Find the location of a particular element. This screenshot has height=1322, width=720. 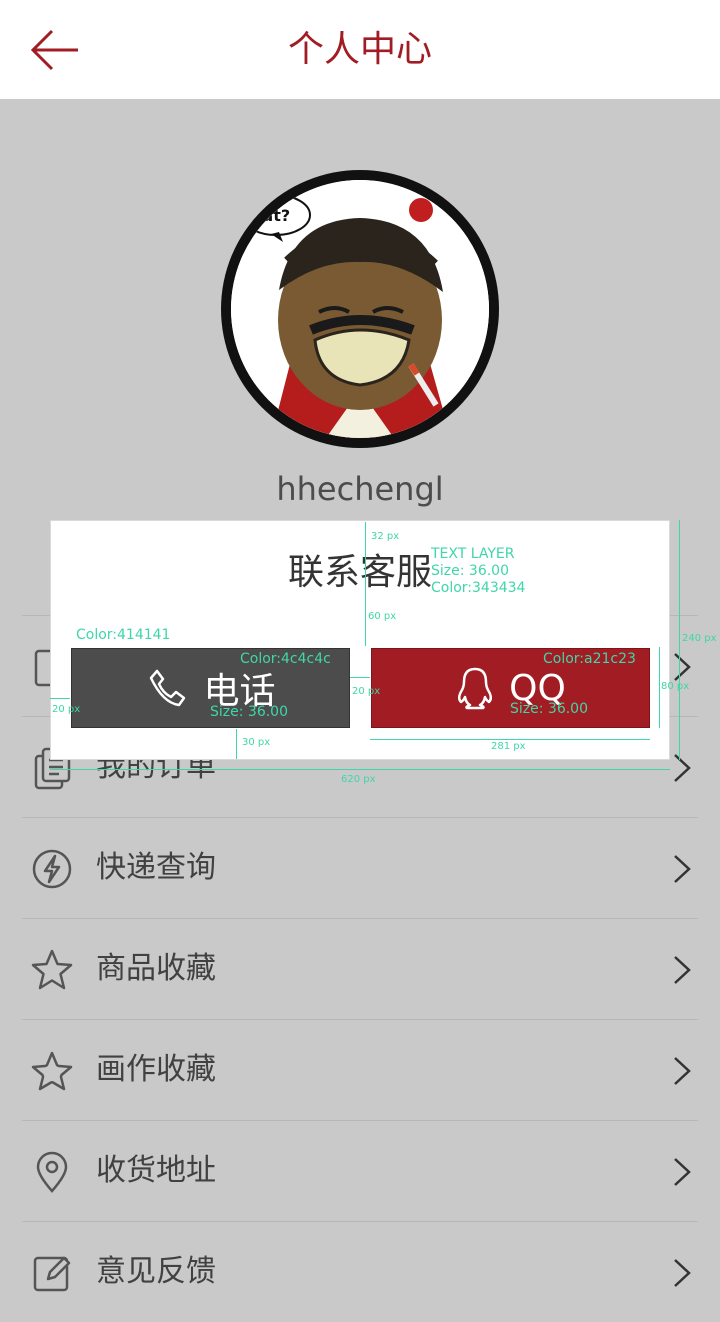

annotation-dialog-height: 240 px is located at coordinates (699, 638).